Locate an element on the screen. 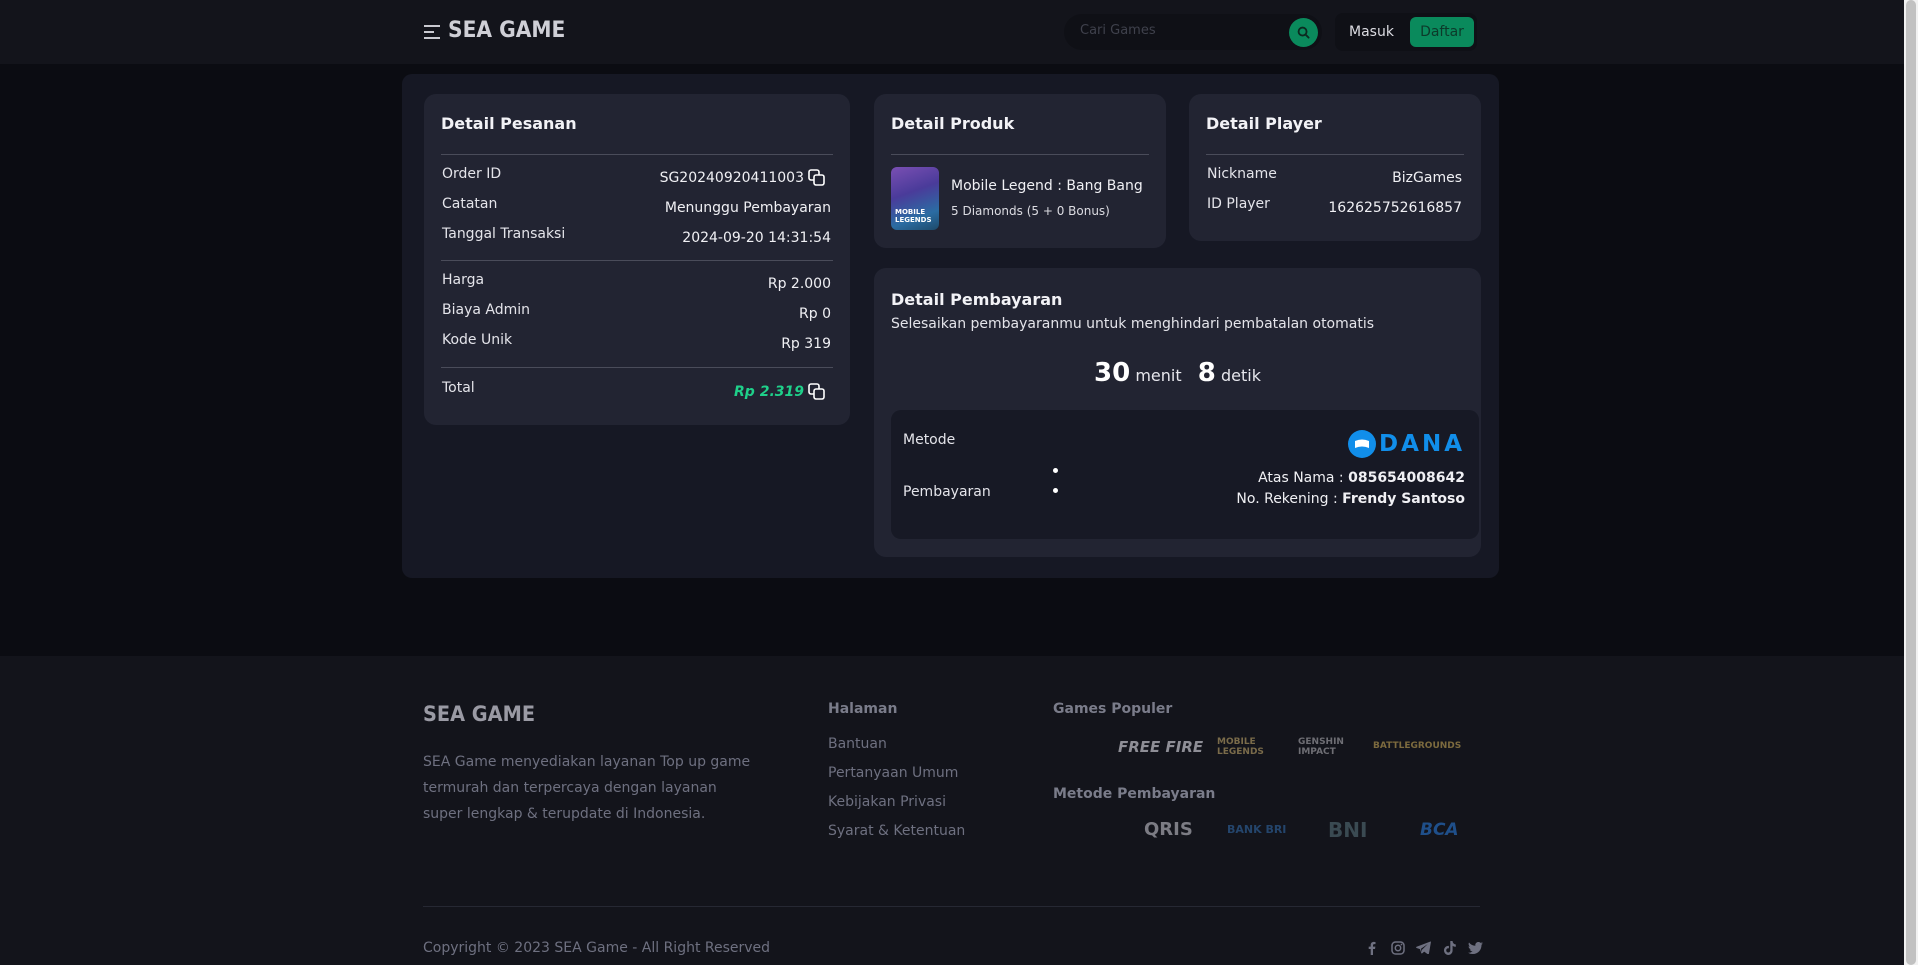  search-icon is located at coordinates (1303, 32).